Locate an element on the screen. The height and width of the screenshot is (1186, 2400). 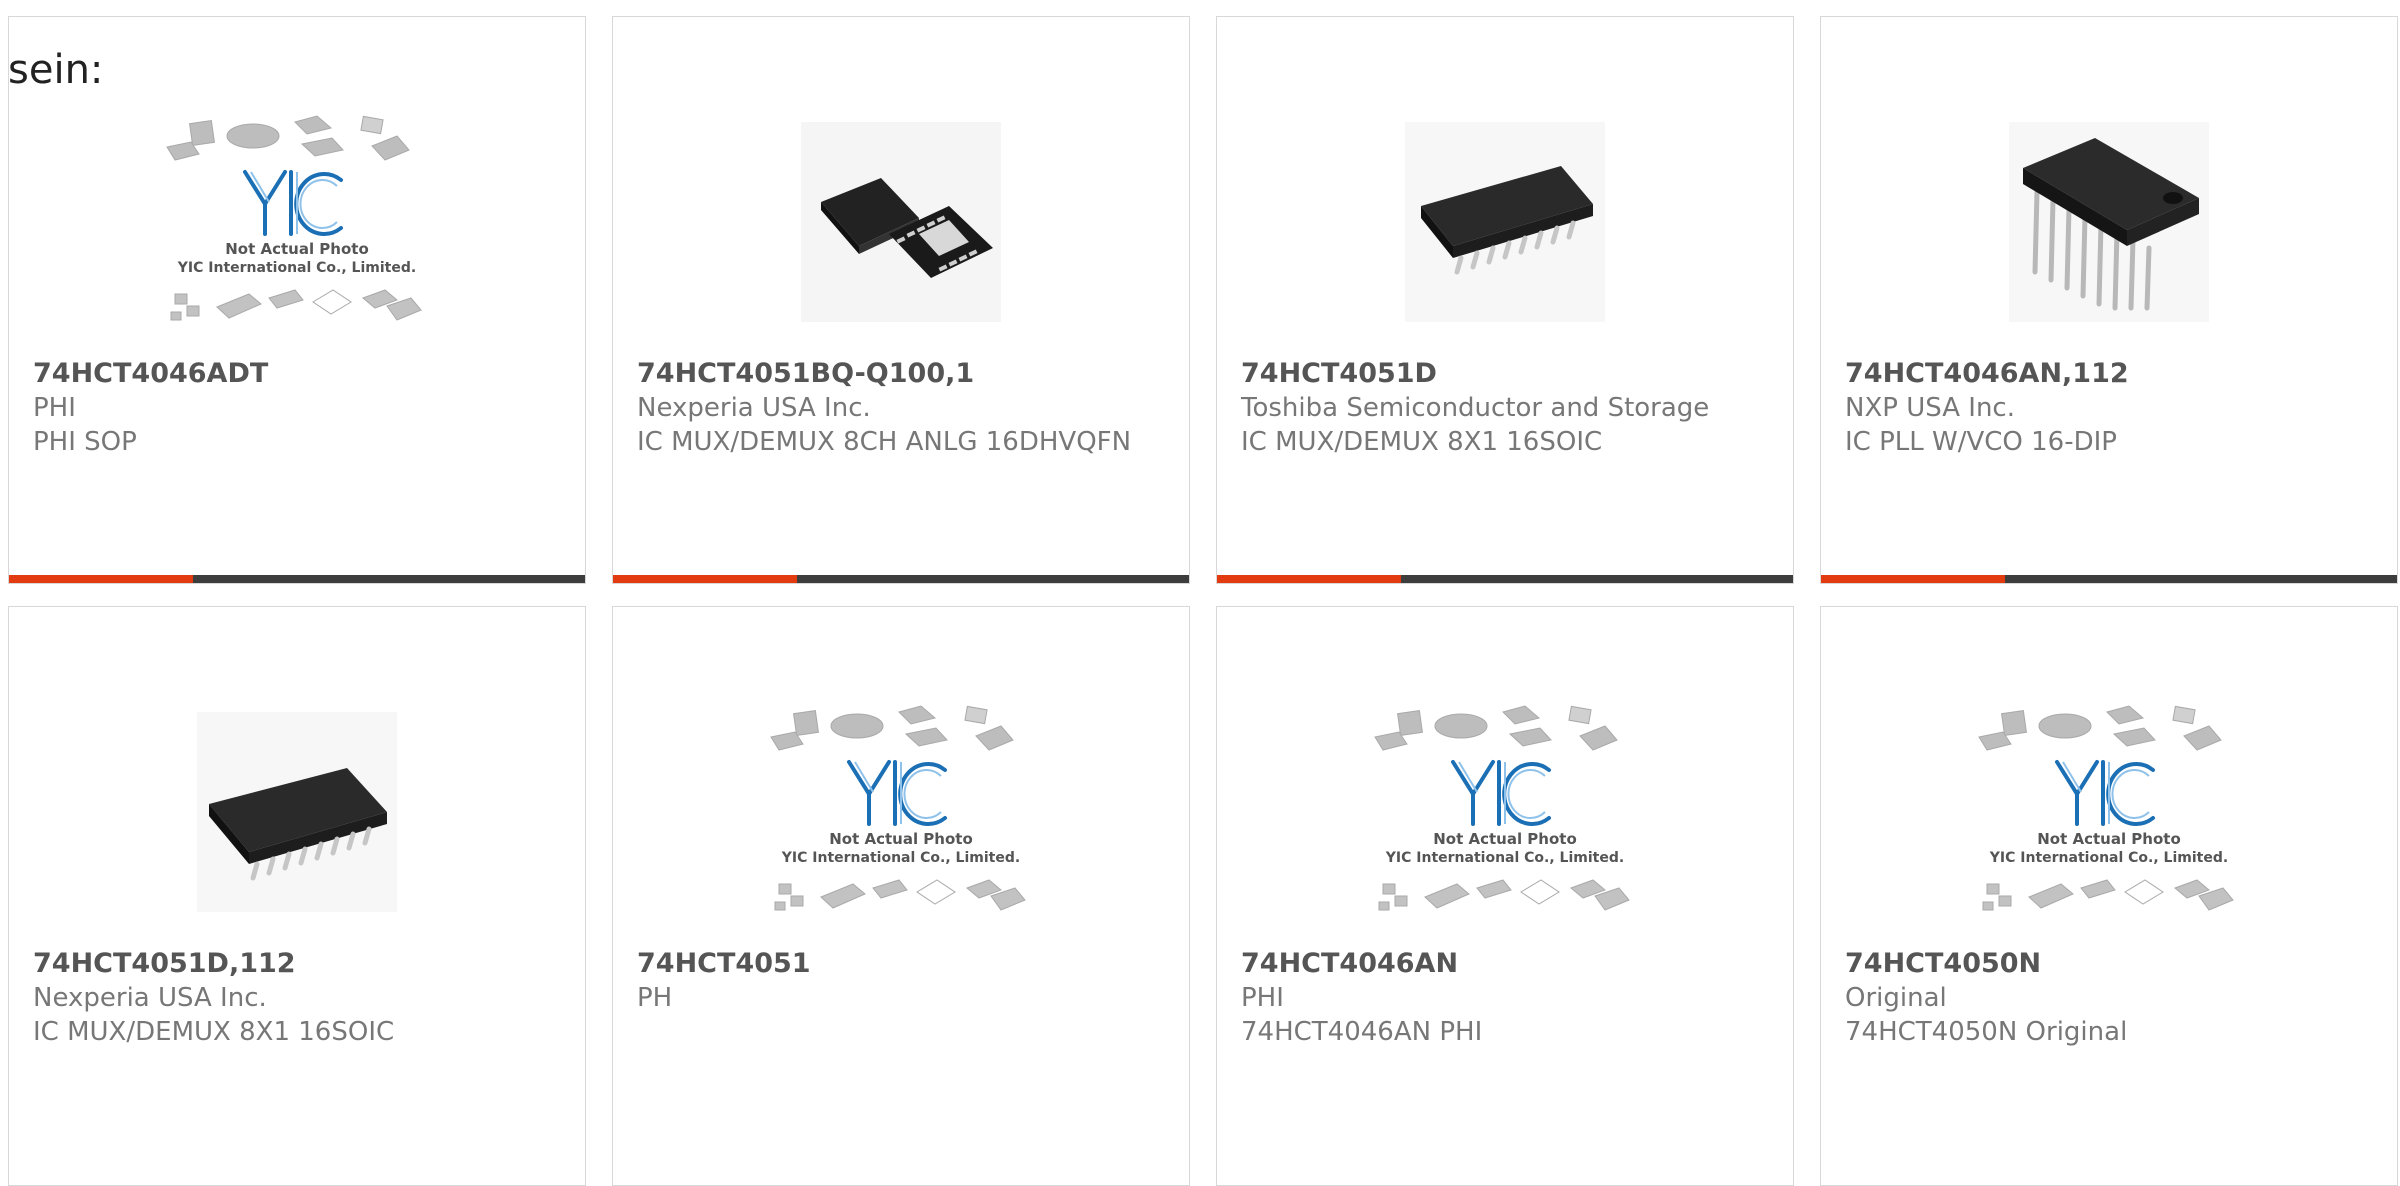
part-number: 74HCT4051D is located at coordinates (1505, 374).